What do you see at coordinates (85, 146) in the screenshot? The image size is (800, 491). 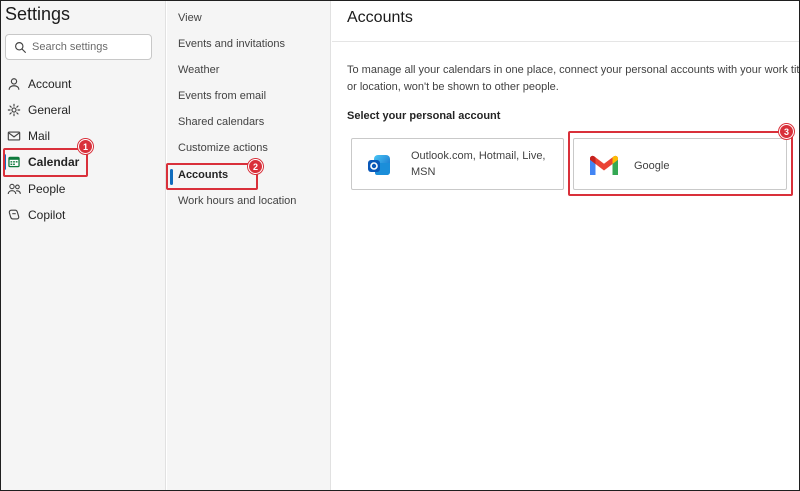 I see `step-badge-1: 1` at bounding box center [85, 146].